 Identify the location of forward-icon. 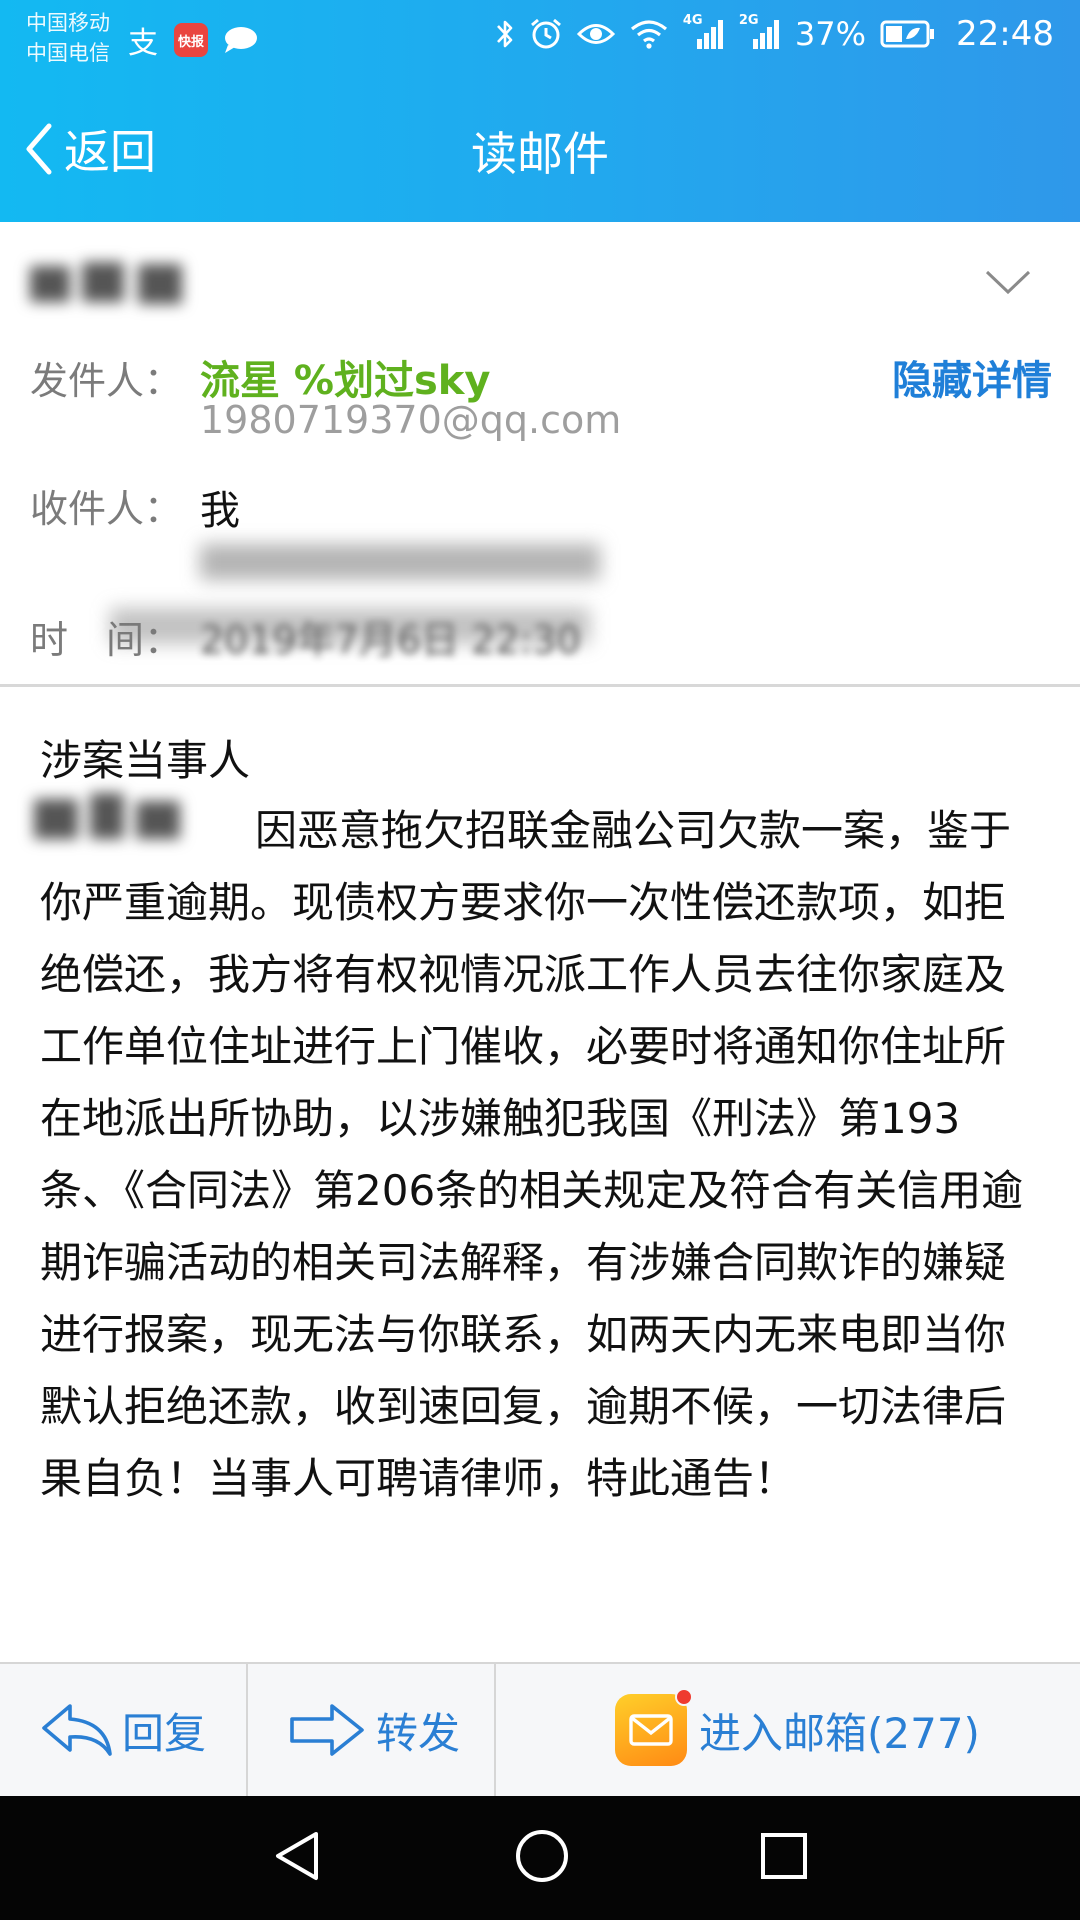
(327, 1730).